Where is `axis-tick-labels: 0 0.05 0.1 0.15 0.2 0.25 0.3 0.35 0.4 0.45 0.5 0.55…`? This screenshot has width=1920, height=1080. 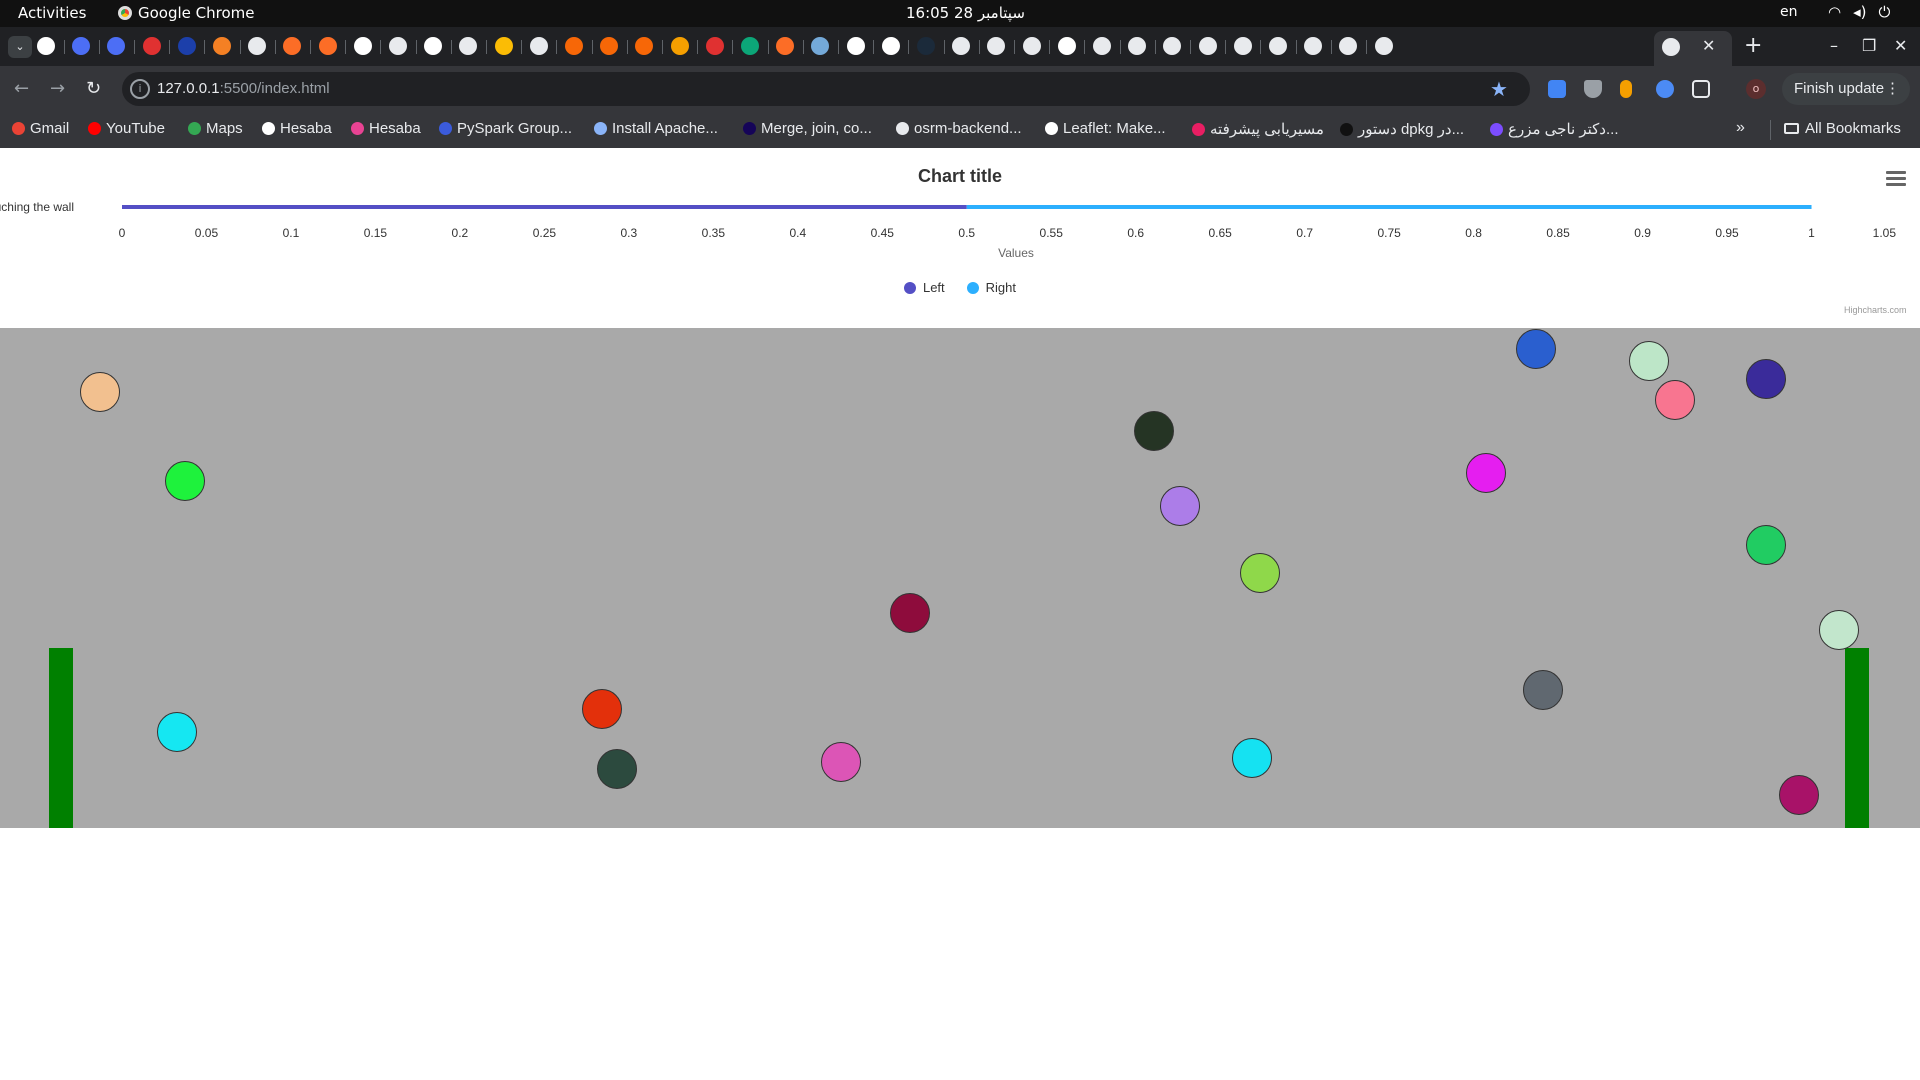
axis-tick-labels: 0 0.05 0.1 0.15 0.2 0.25 0.3 0.35 0.4 0.45 0.5 0.55… is located at coordinates (1008, 233).